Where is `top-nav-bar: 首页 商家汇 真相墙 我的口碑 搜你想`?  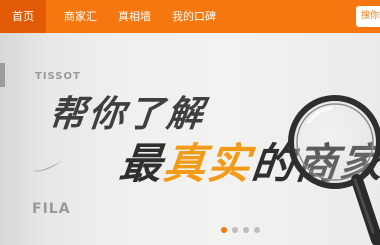
top-nav-bar: 首页 商家汇 真相墙 我的口碑 搜你想 is located at coordinates (190, 16).